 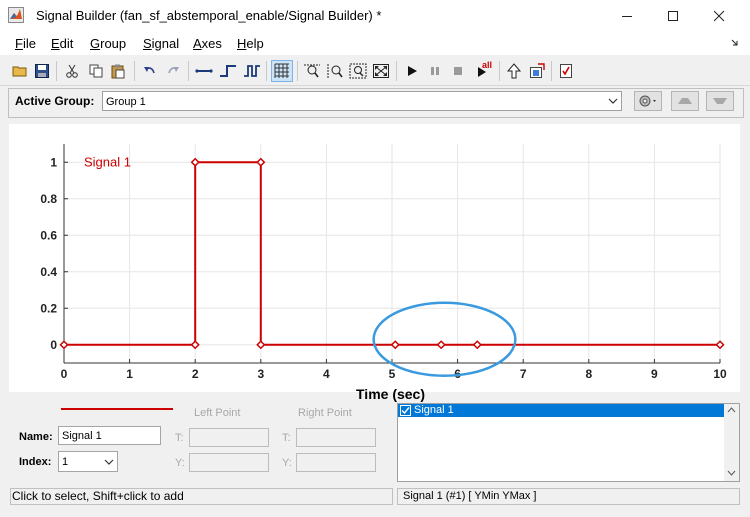 I want to click on save-button, so click(x=42, y=71).